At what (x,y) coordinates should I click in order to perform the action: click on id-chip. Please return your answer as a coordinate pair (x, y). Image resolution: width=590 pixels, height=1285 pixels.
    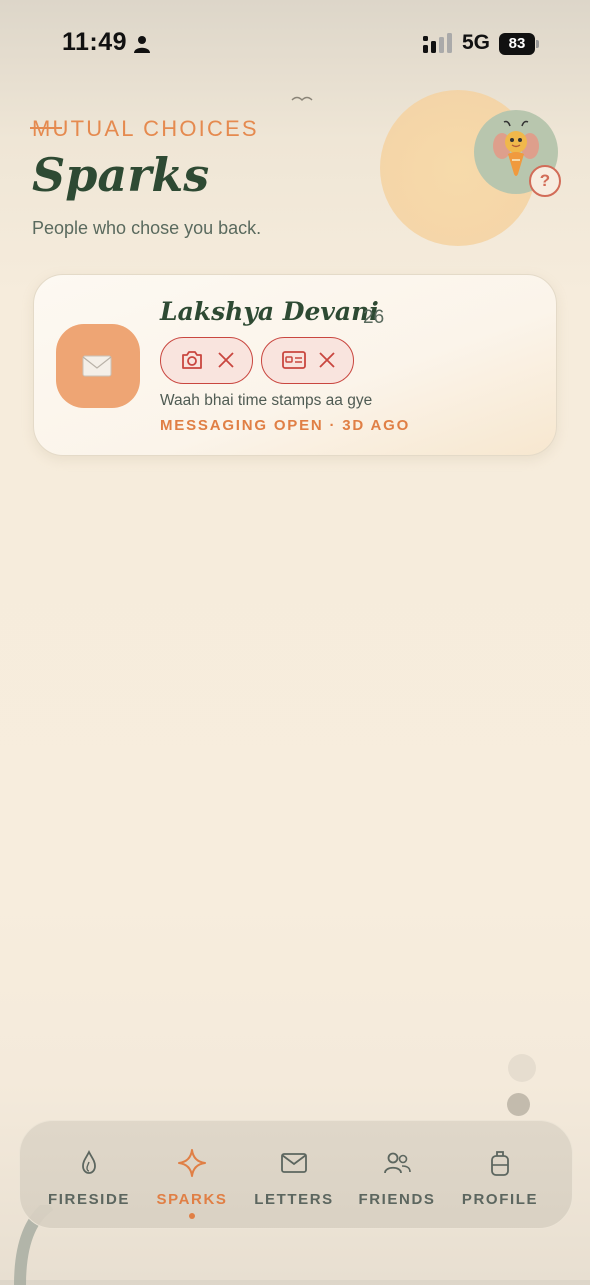
    Looking at the image, I should click on (307, 360).